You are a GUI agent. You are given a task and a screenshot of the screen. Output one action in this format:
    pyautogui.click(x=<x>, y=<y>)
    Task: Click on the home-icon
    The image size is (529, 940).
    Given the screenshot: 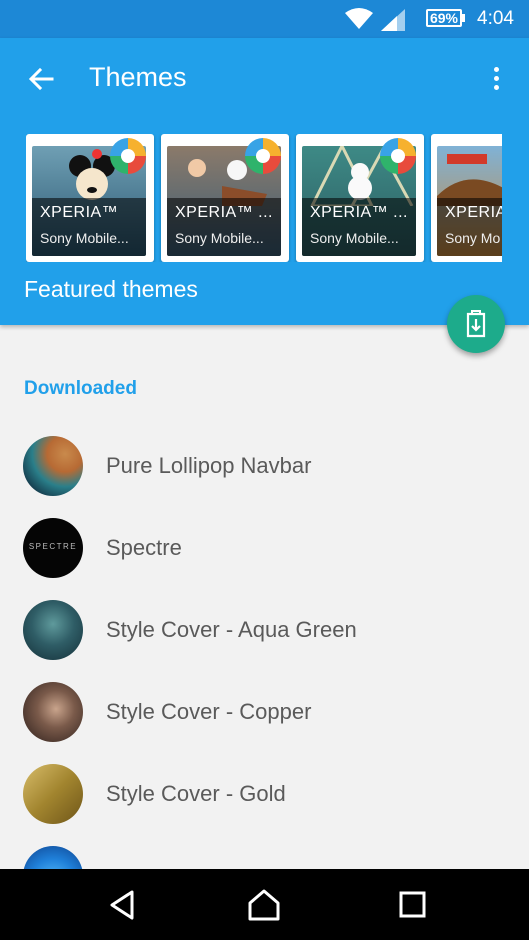 What is the action you would take?
    pyautogui.click(x=264, y=905)
    